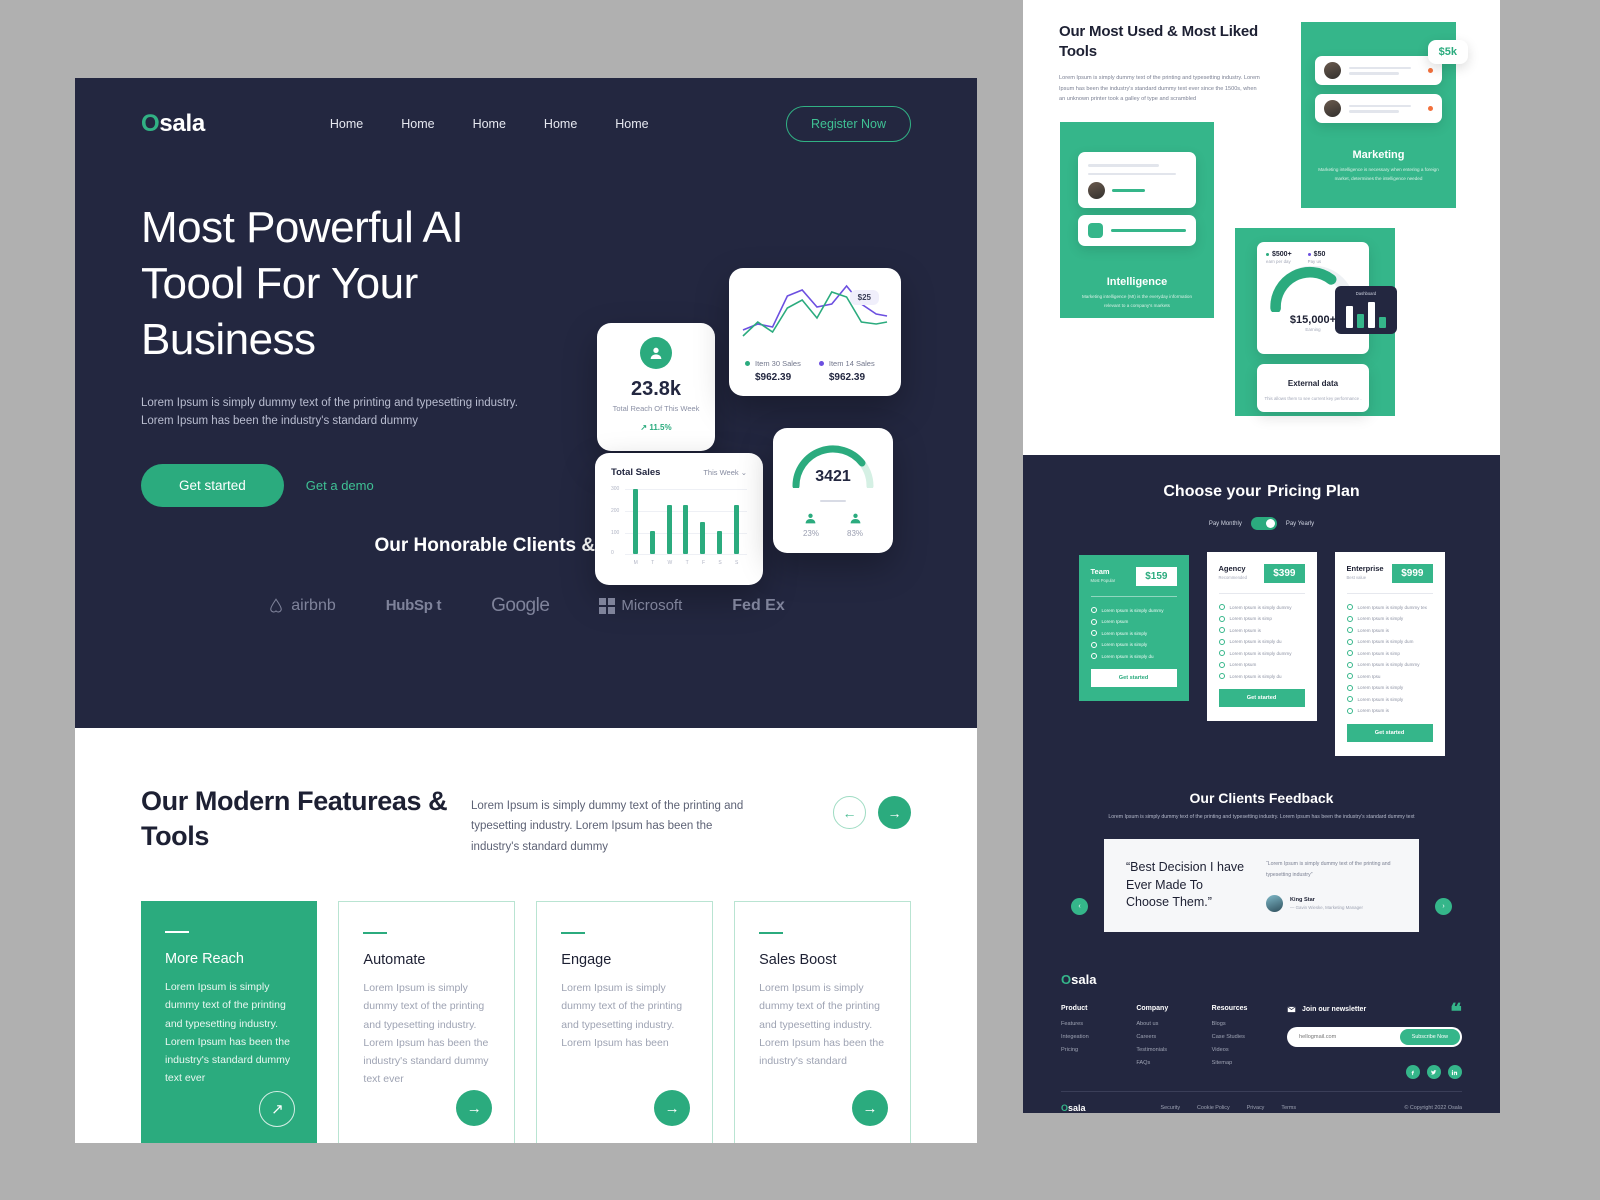 Image resolution: width=1600 pixels, height=1200 pixels. I want to click on gauge-value: 3421, so click(833, 476).